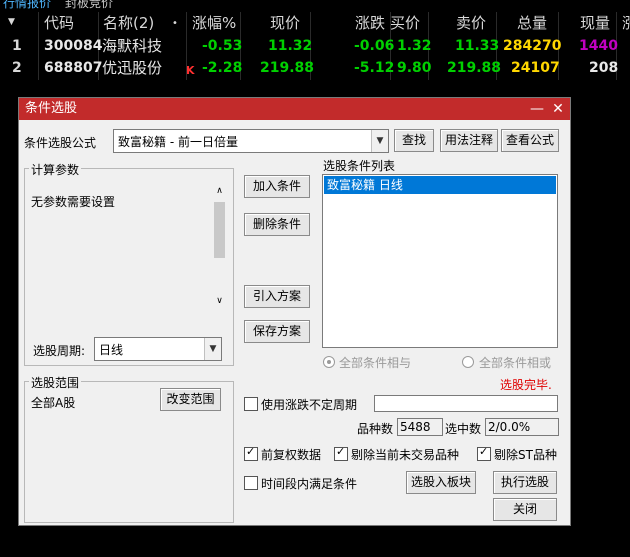 The width and height of the screenshot is (630, 557). I want to click on close-button: 关闭, so click(525, 509).